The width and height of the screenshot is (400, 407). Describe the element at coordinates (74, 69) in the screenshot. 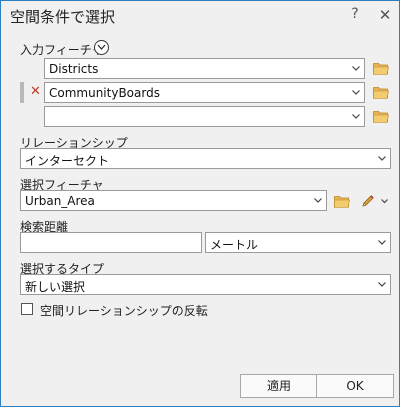

I see `input-feature-value-1: Districts` at that location.